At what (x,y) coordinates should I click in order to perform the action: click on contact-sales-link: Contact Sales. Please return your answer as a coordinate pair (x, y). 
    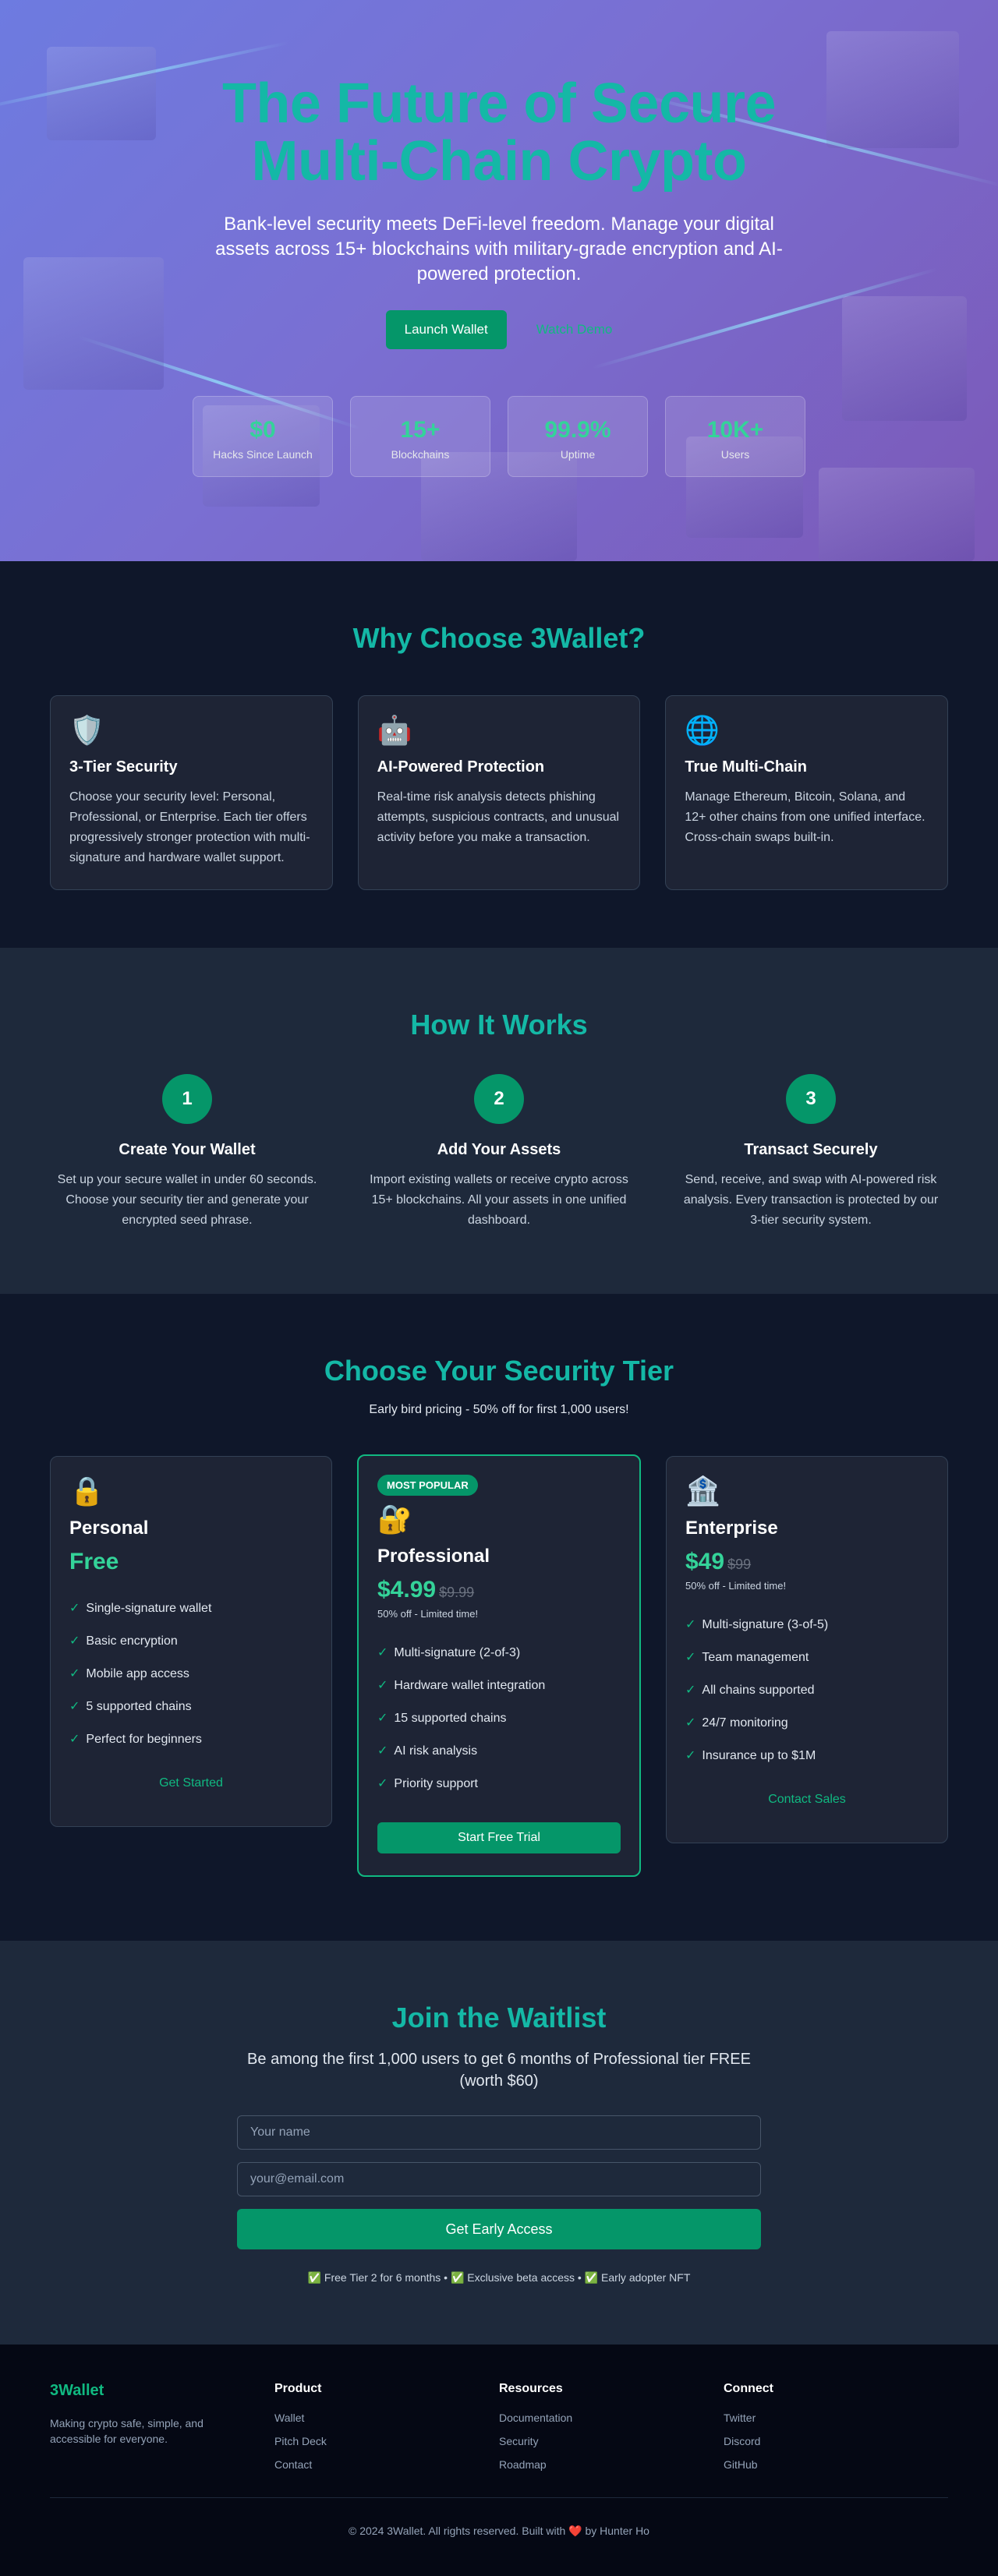
    Looking at the image, I should click on (807, 1800).